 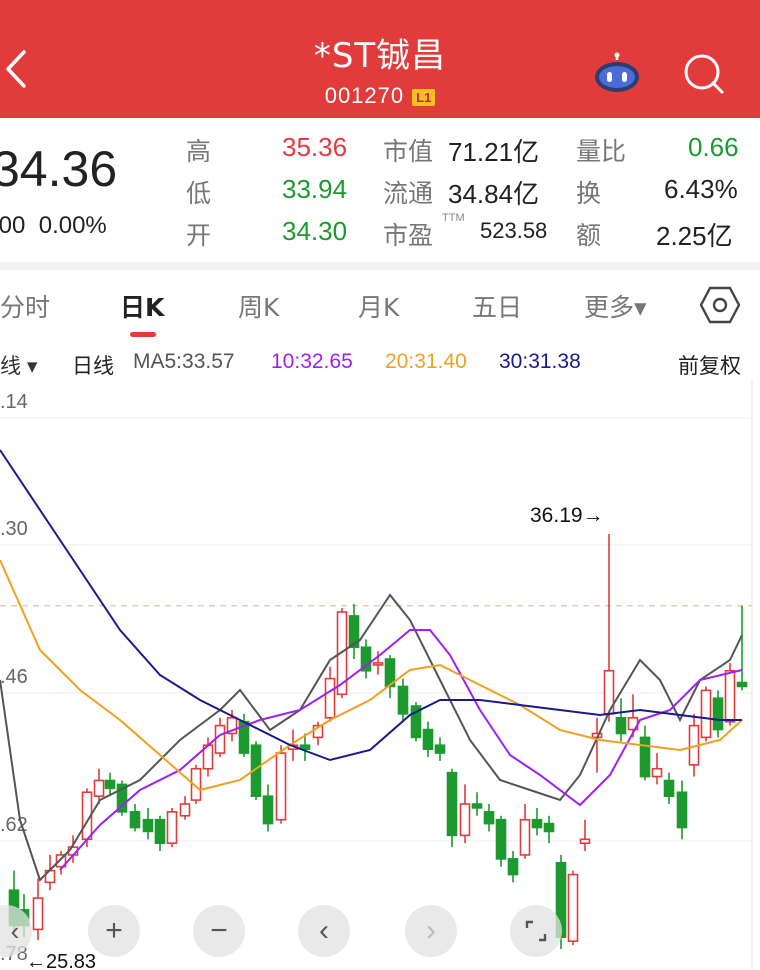 I want to click on stock-code-row: 001270 L1, so click(x=380, y=96).